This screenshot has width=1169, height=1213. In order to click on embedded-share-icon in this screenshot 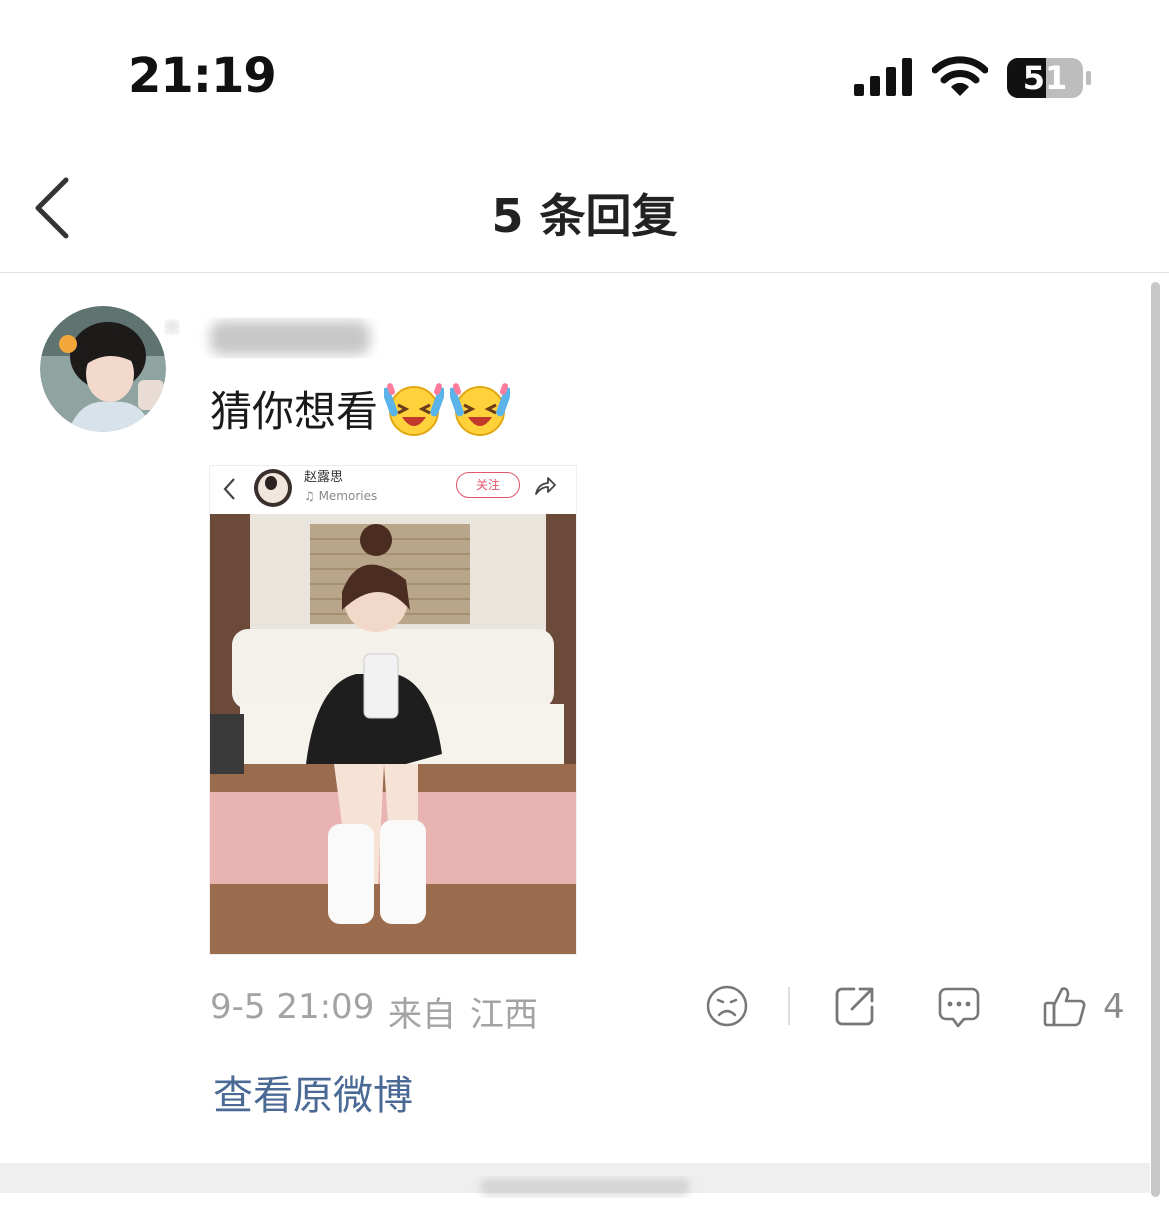, I will do `click(545, 486)`.